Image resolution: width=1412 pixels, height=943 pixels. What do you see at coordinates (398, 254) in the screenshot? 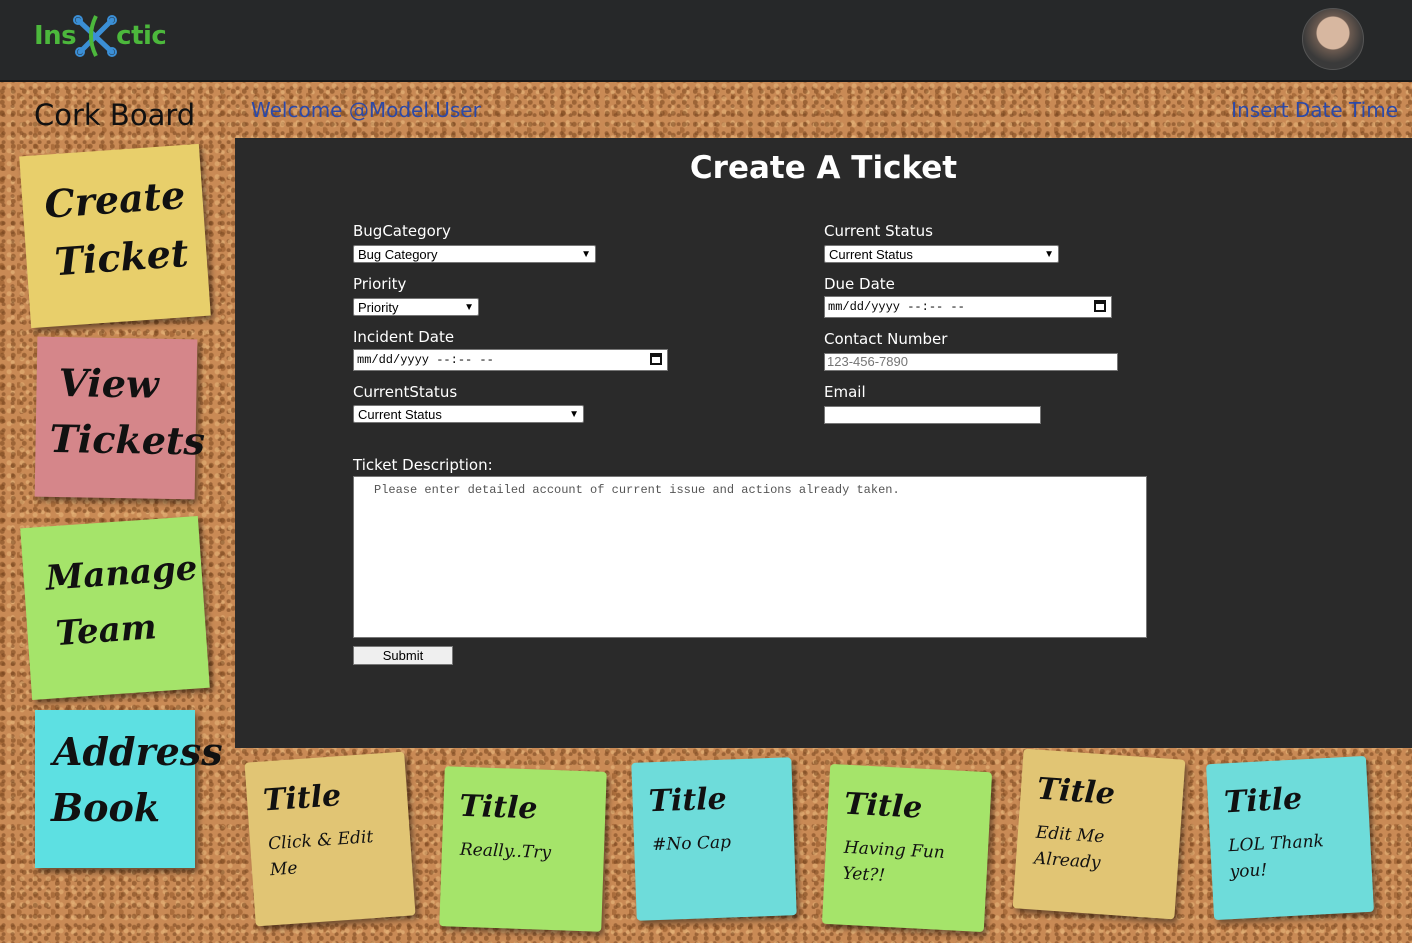
I see `bug-category-value: Bug Category` at bounding box center [398, 254].